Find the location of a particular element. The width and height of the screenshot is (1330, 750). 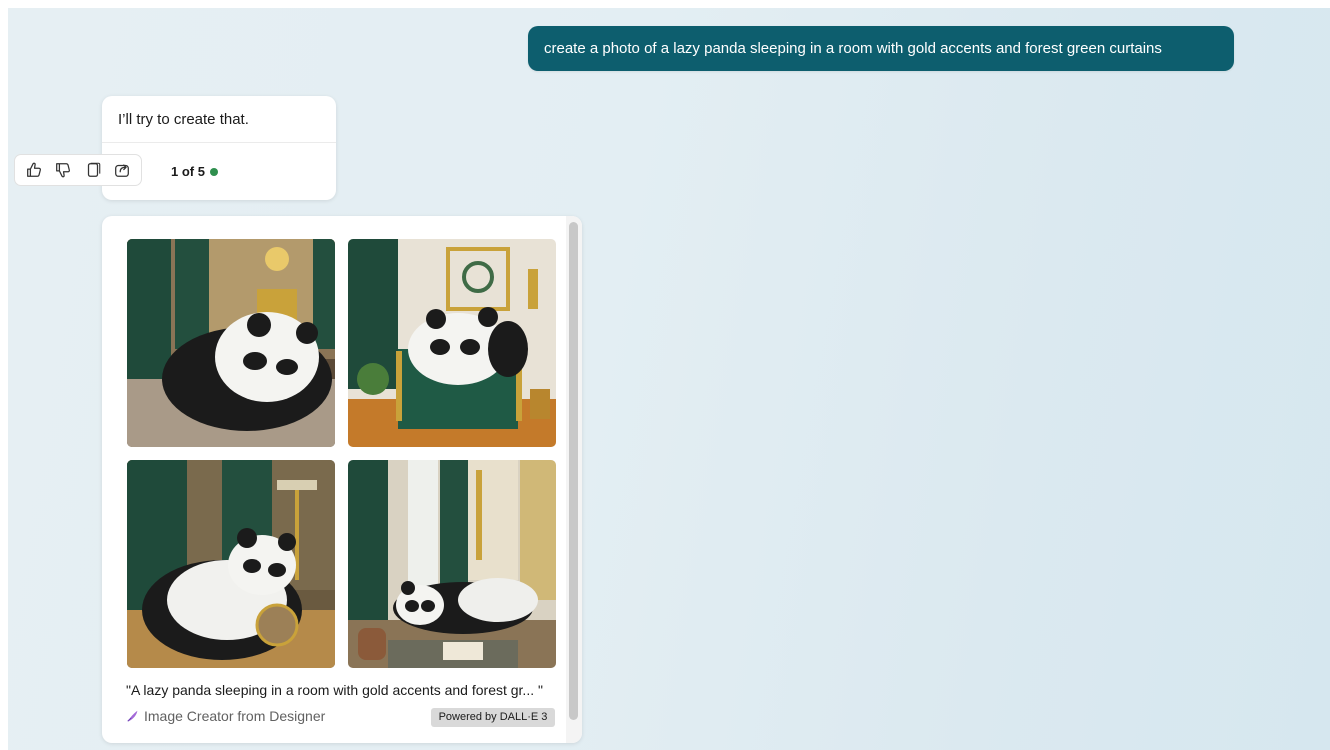

share-icon is located at coordinates (122, 170).